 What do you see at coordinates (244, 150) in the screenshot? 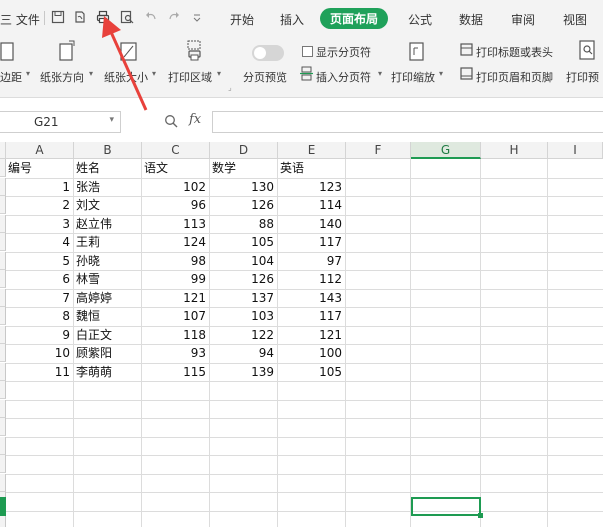
I see `column-header-d: D` at bounding box center [244, 150].